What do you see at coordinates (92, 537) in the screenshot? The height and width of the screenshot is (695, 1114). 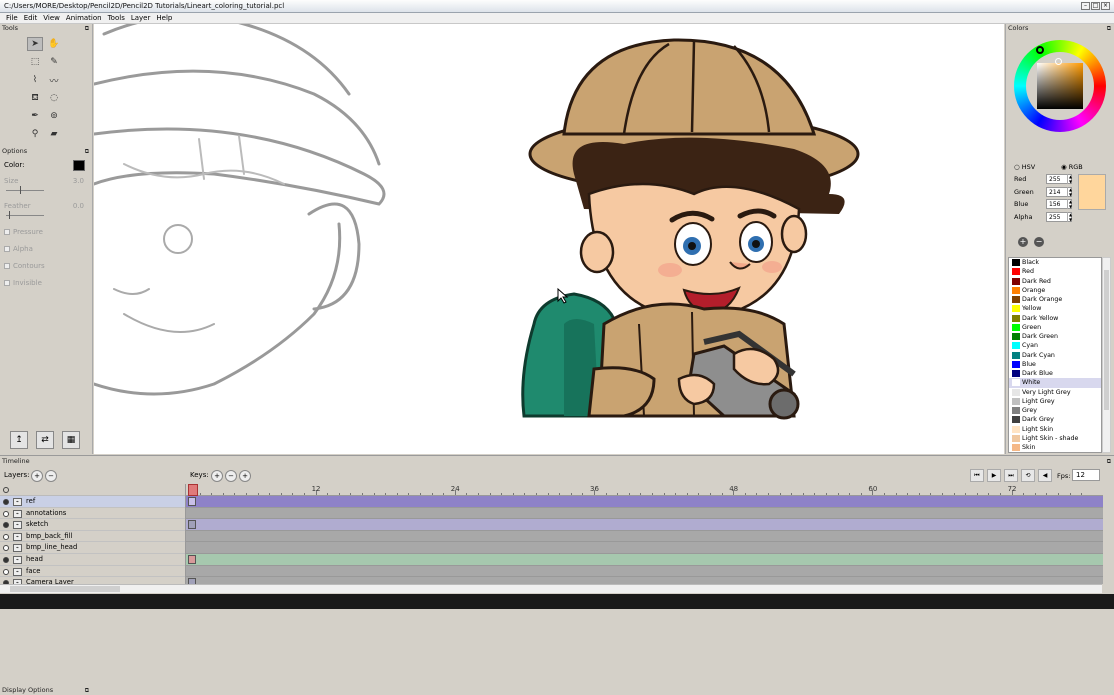 I see `layer-row: ⌁ bmp_back_fill` at bounding box center [92, 537].